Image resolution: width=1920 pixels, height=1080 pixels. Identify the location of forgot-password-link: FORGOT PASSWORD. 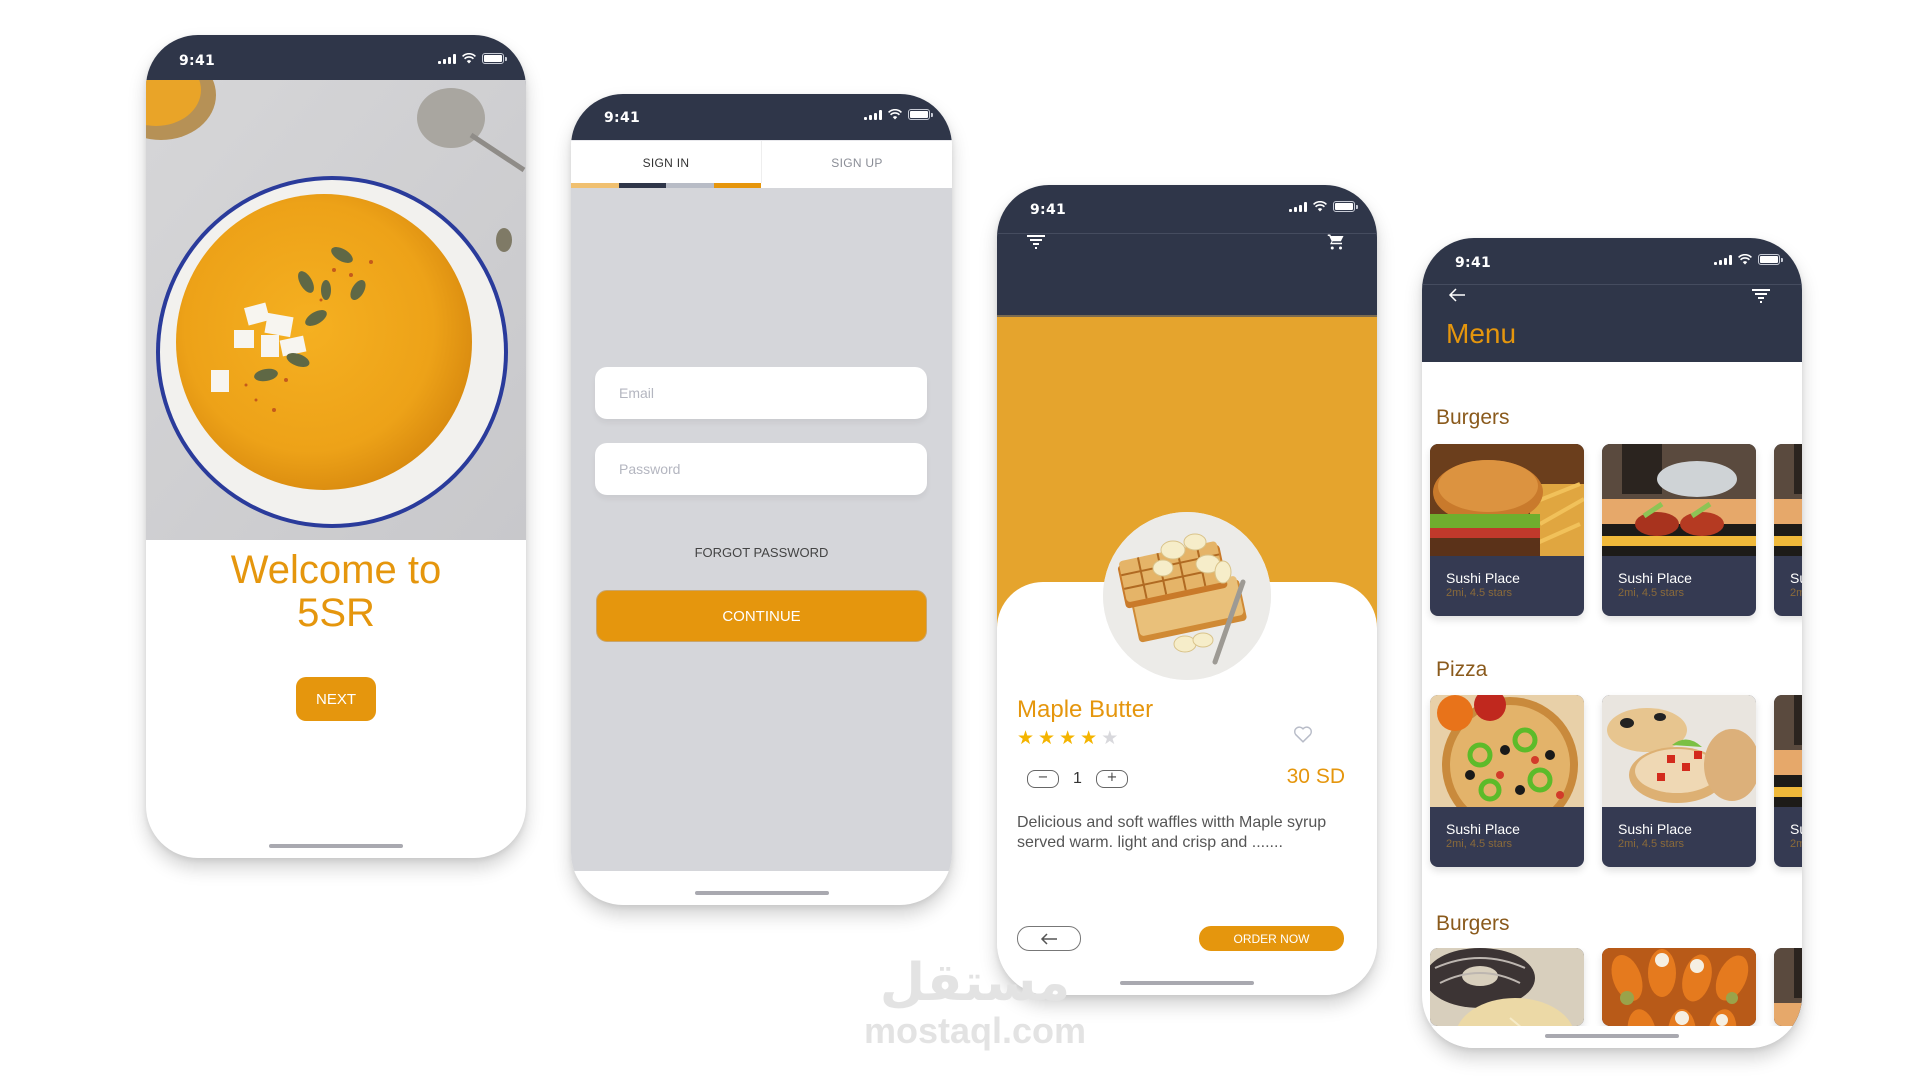
(761, 552).